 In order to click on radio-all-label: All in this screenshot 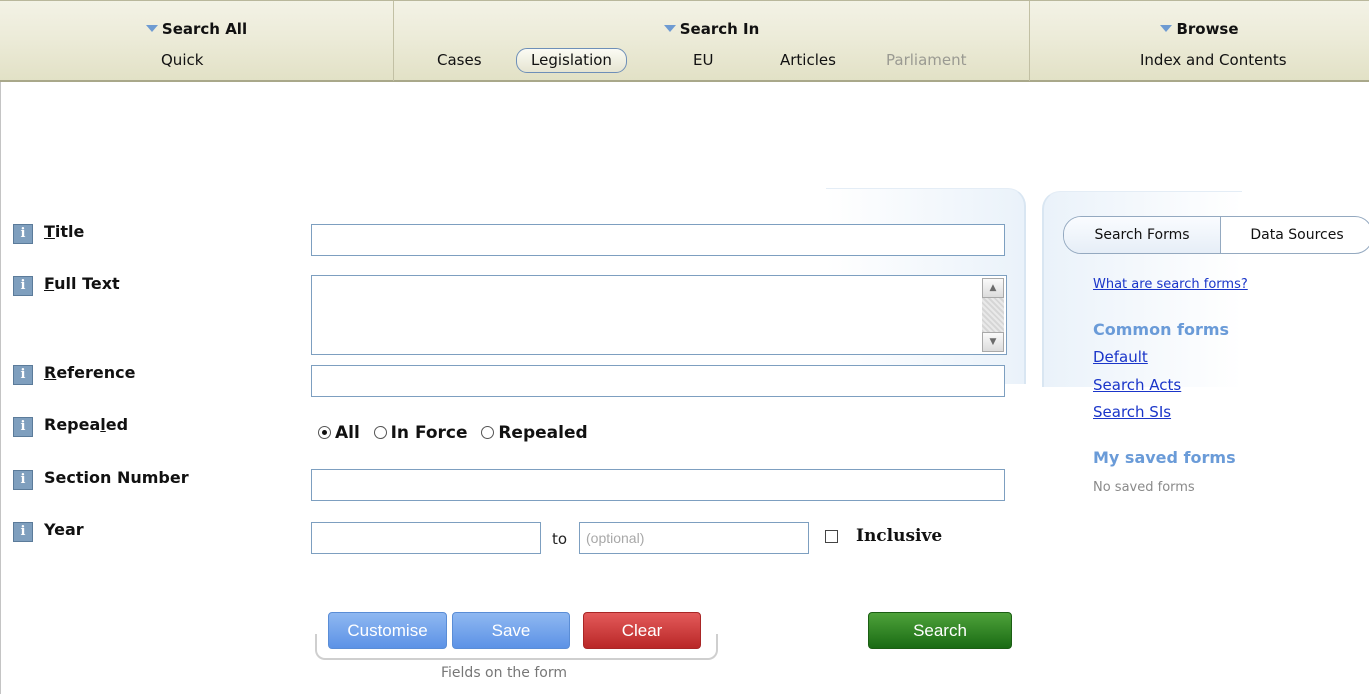, I will do `click(347, 433)`.